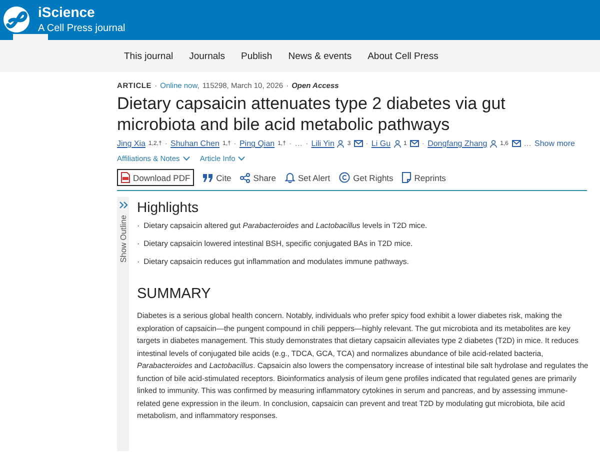 The image size is (600, 459). What do you see at coordinates (349, 143) in the screenshot?
I see `affiliation-number: 3` at bounding box center [349, 143].